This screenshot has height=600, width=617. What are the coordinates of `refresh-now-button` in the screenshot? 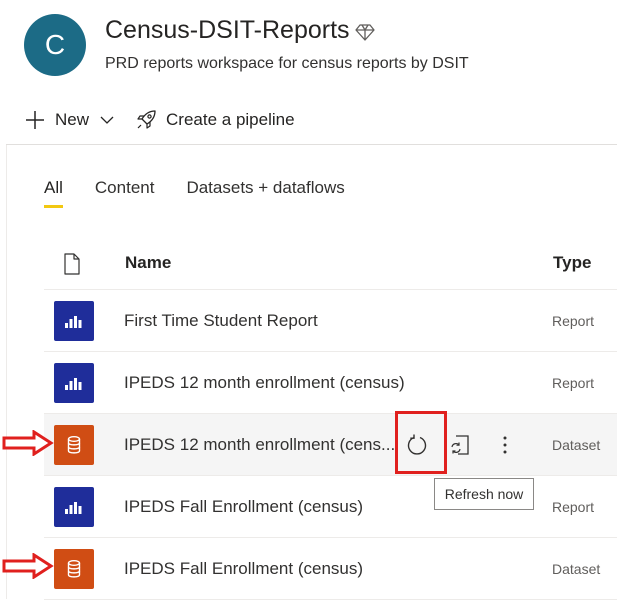 It's located at (417, 445).